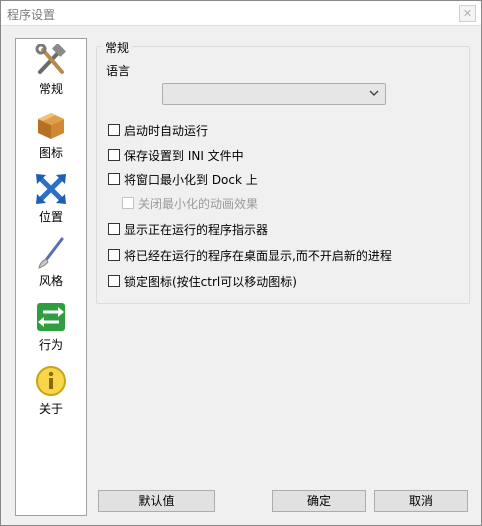 This screenshot has height=526, width=482. I want to click on checkbox-label: 锁定图标(按住ctrl可以移动图标), so click(210, 282).